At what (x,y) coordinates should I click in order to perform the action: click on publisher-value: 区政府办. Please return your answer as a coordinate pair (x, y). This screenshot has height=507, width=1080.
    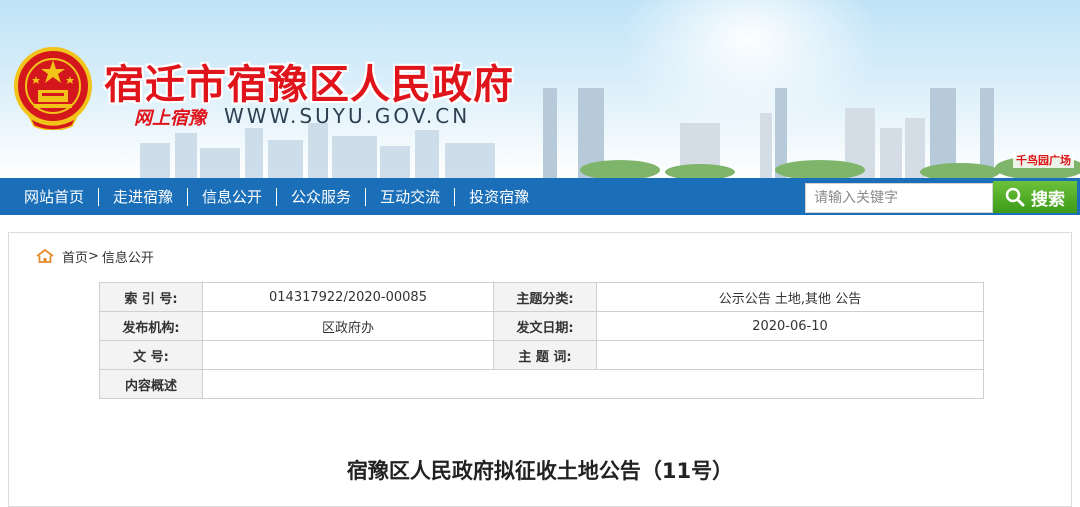
    Looking at the image, I should click on (348, 326).